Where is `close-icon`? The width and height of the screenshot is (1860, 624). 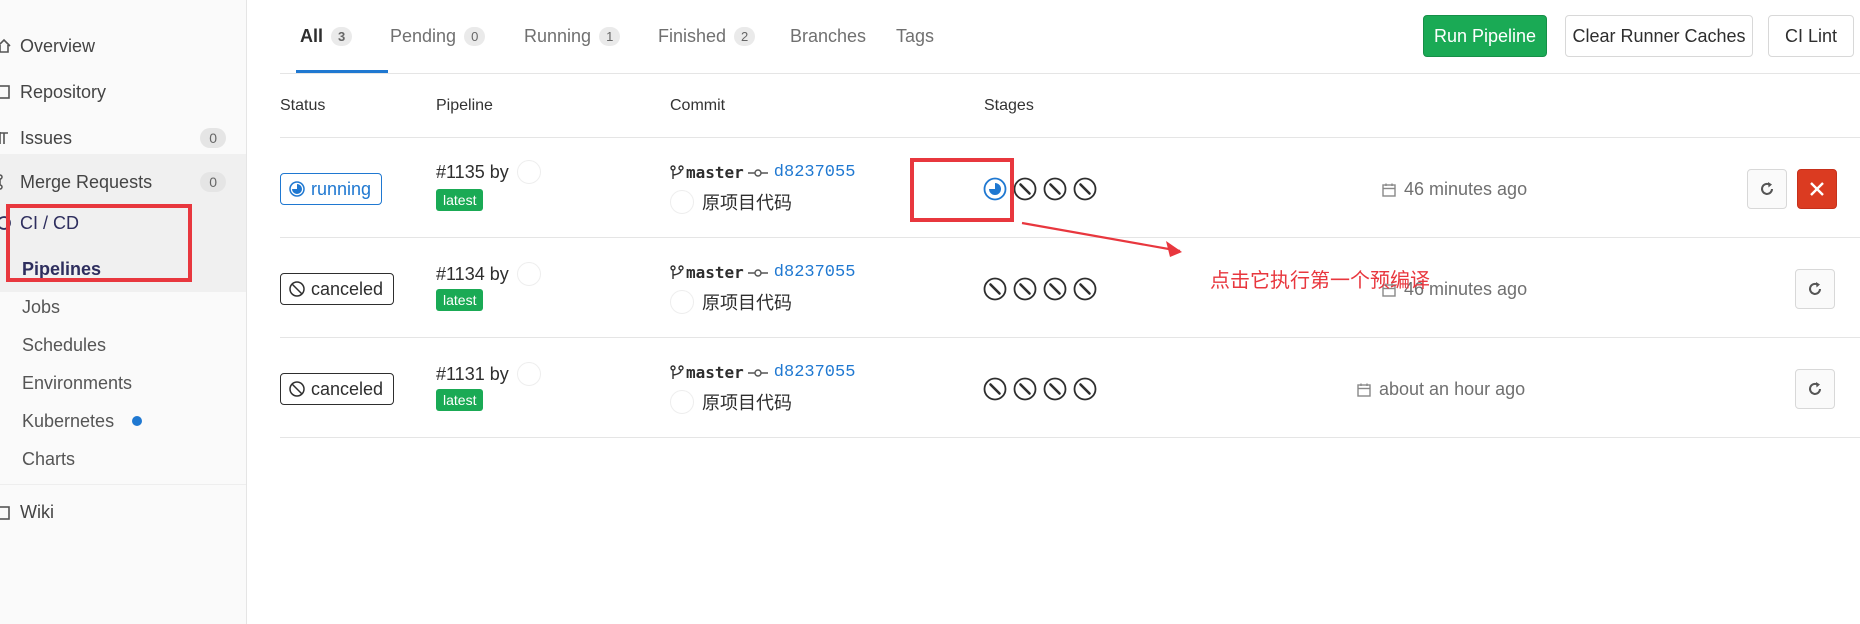
close-icon is located at coordinates (1817, 189).